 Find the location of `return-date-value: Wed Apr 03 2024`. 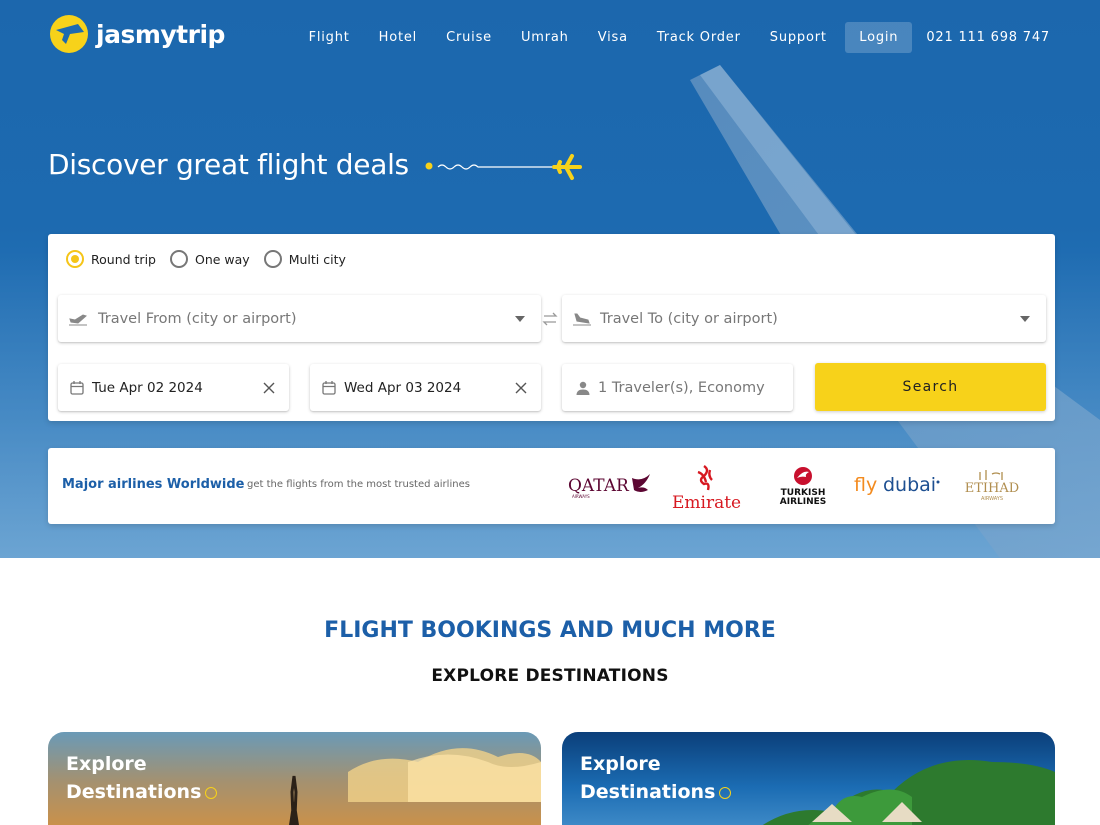

return-date-value: Wed Apr 03 2024 is located at coordinates (403, 387).